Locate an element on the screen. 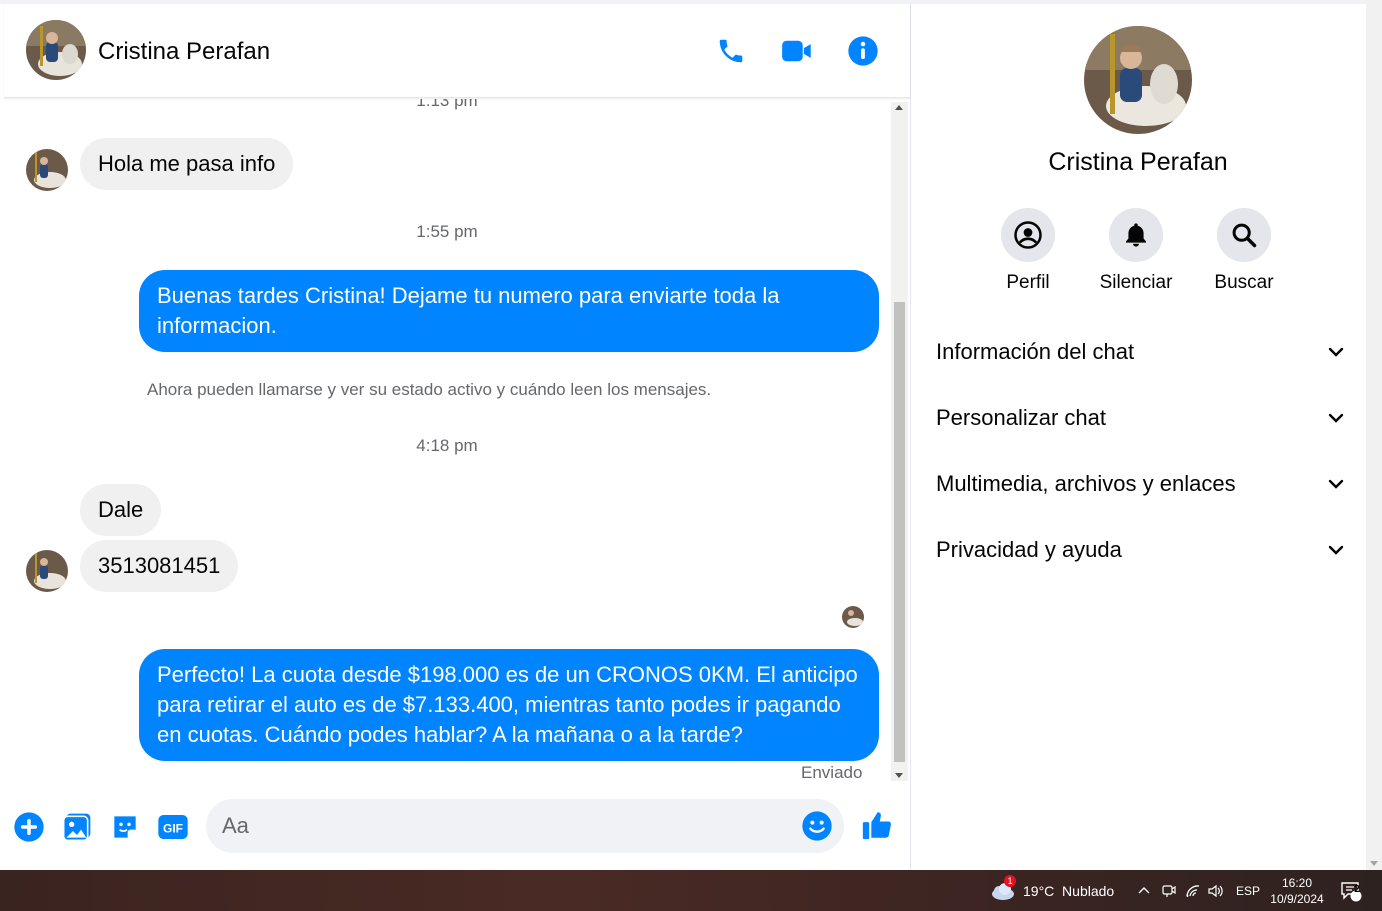  wifi-icon is located at coordinates (1193, 890).